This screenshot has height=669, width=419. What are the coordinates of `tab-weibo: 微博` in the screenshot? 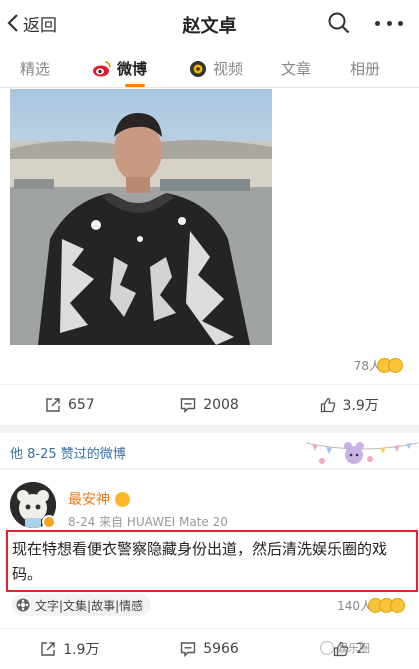 It's located at (119, 68).